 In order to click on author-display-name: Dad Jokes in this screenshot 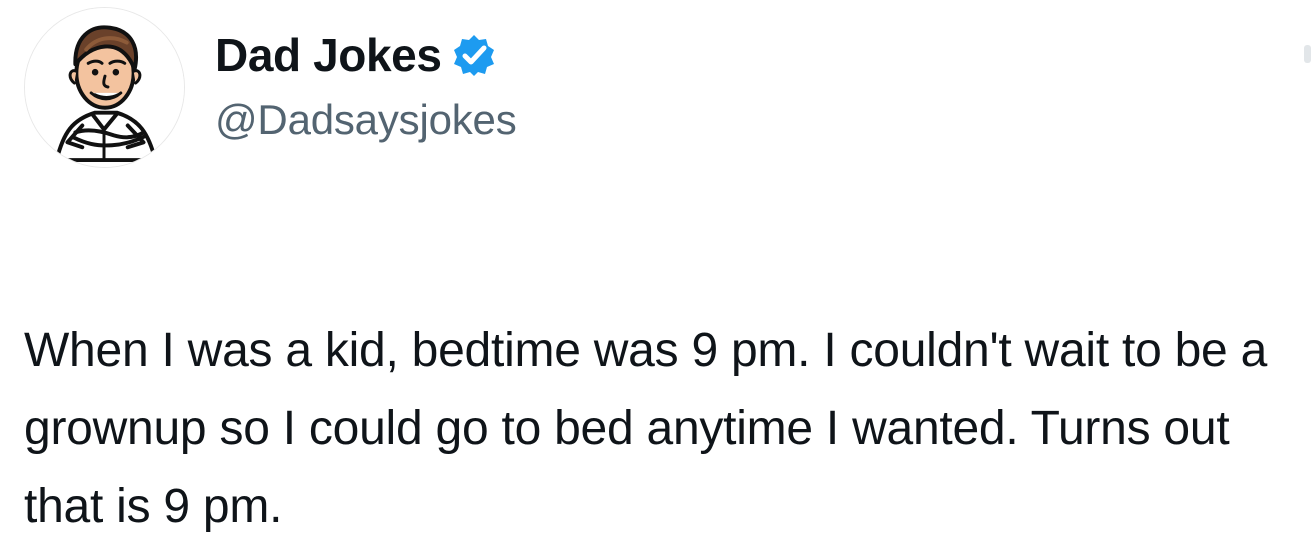, I will do `click(328, 55)`.